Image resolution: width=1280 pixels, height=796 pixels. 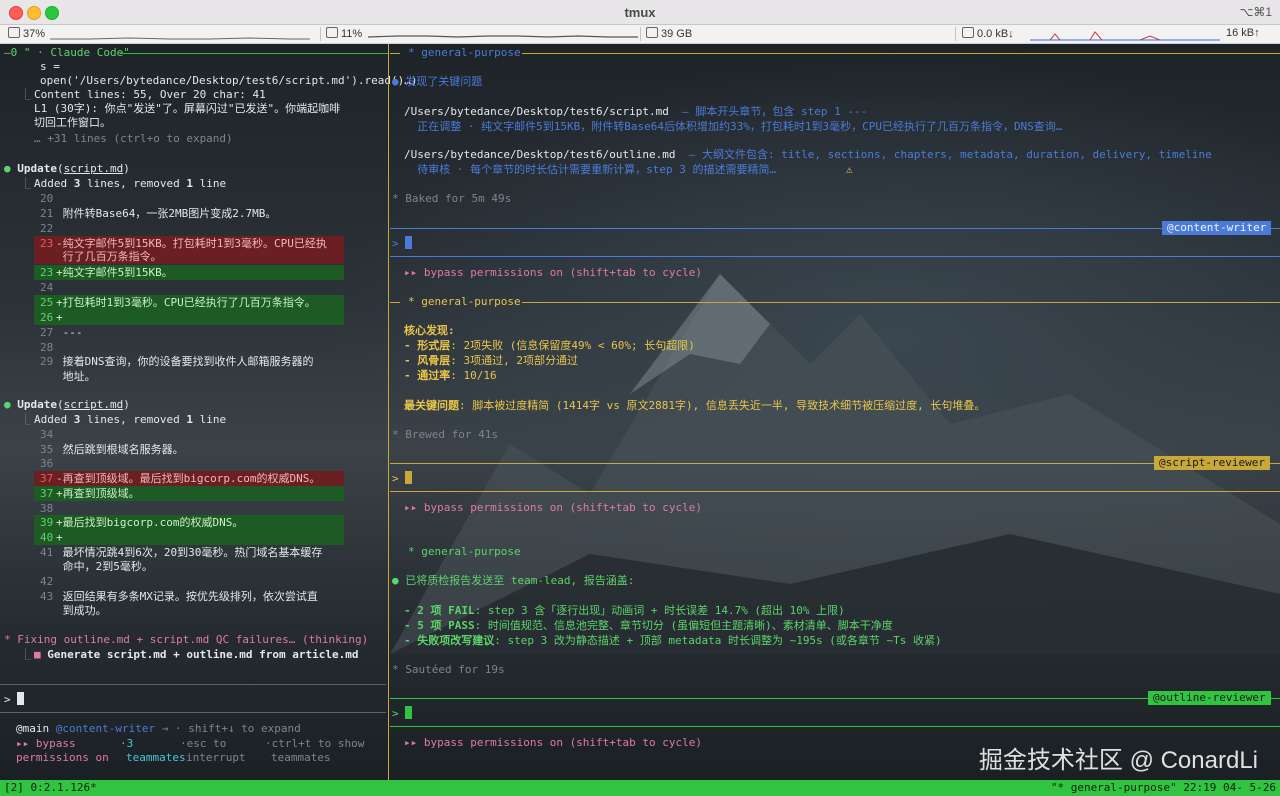 I want to click on update-2-summary: Added 3 lines, removed 1 line, so click(x=130, y=419).